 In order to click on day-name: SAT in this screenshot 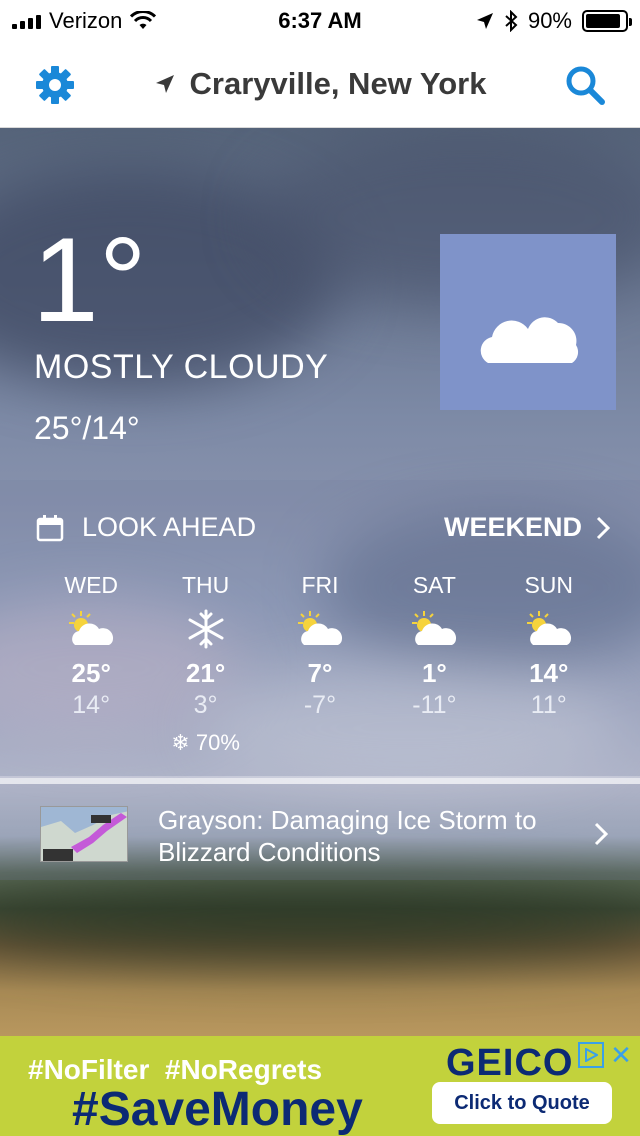, I will do `click(434, 585)`.